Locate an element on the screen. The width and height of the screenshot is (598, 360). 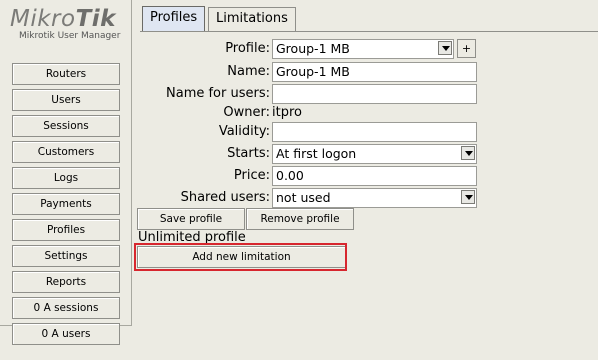
sidebar-item-payments: Payments is located at coordinates (66, 204).